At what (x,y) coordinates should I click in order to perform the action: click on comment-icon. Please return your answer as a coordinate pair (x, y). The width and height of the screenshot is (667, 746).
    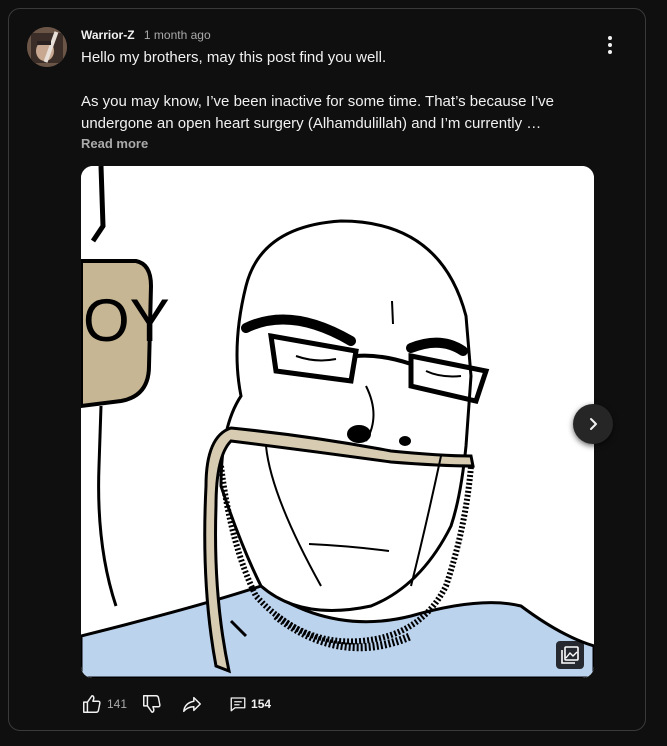
    Looking at the image, I should click on (238, 704).